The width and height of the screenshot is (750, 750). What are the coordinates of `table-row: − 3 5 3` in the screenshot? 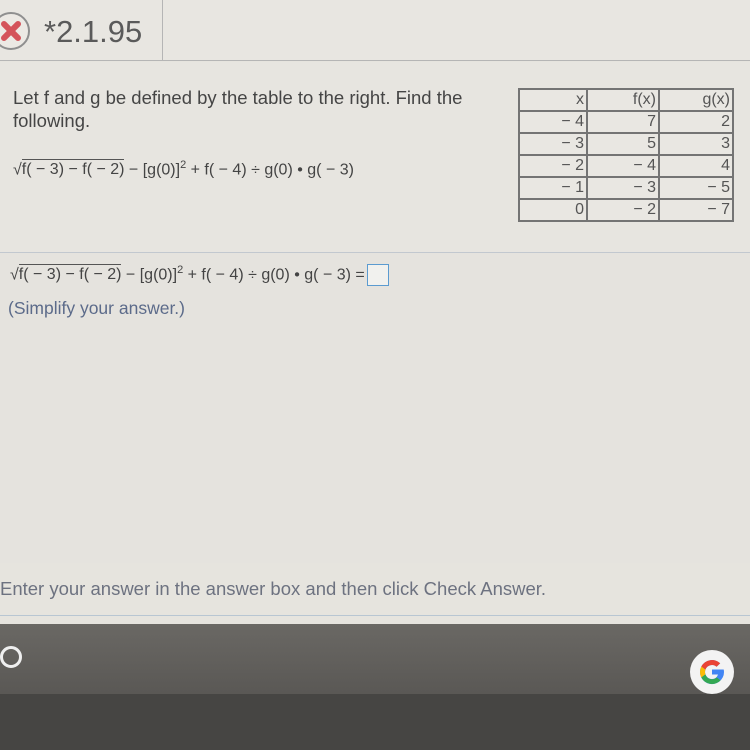 It's located at (626, 144).